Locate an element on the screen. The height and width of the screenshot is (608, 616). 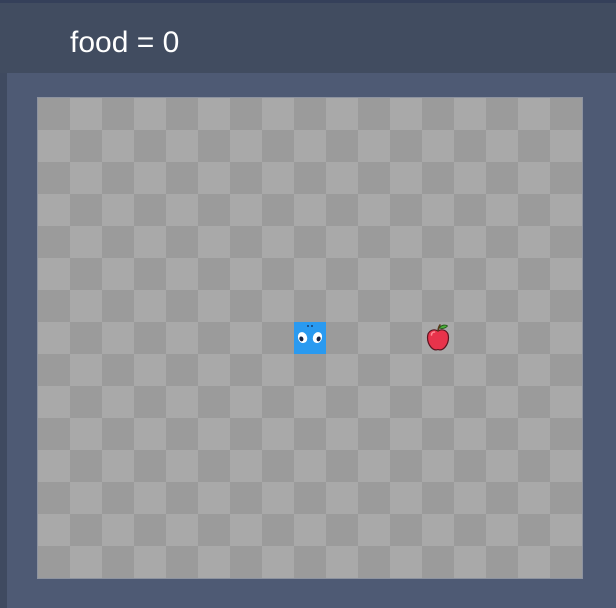
food-counter-equals: = is located at coordinates (145, 42).